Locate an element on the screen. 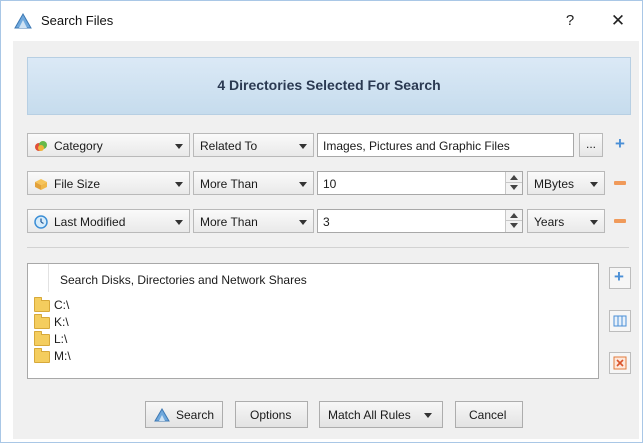 This screenshot has width=643, height=443. rule-operator-label: Related To is located at coordinates (229, 146).